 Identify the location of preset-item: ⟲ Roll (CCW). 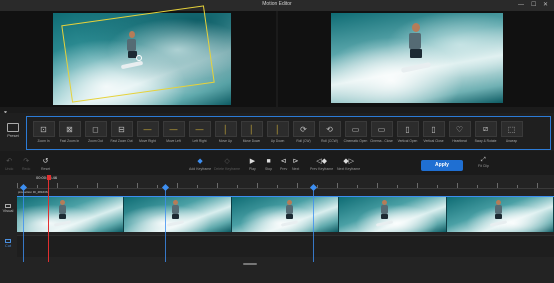
(329, 133).